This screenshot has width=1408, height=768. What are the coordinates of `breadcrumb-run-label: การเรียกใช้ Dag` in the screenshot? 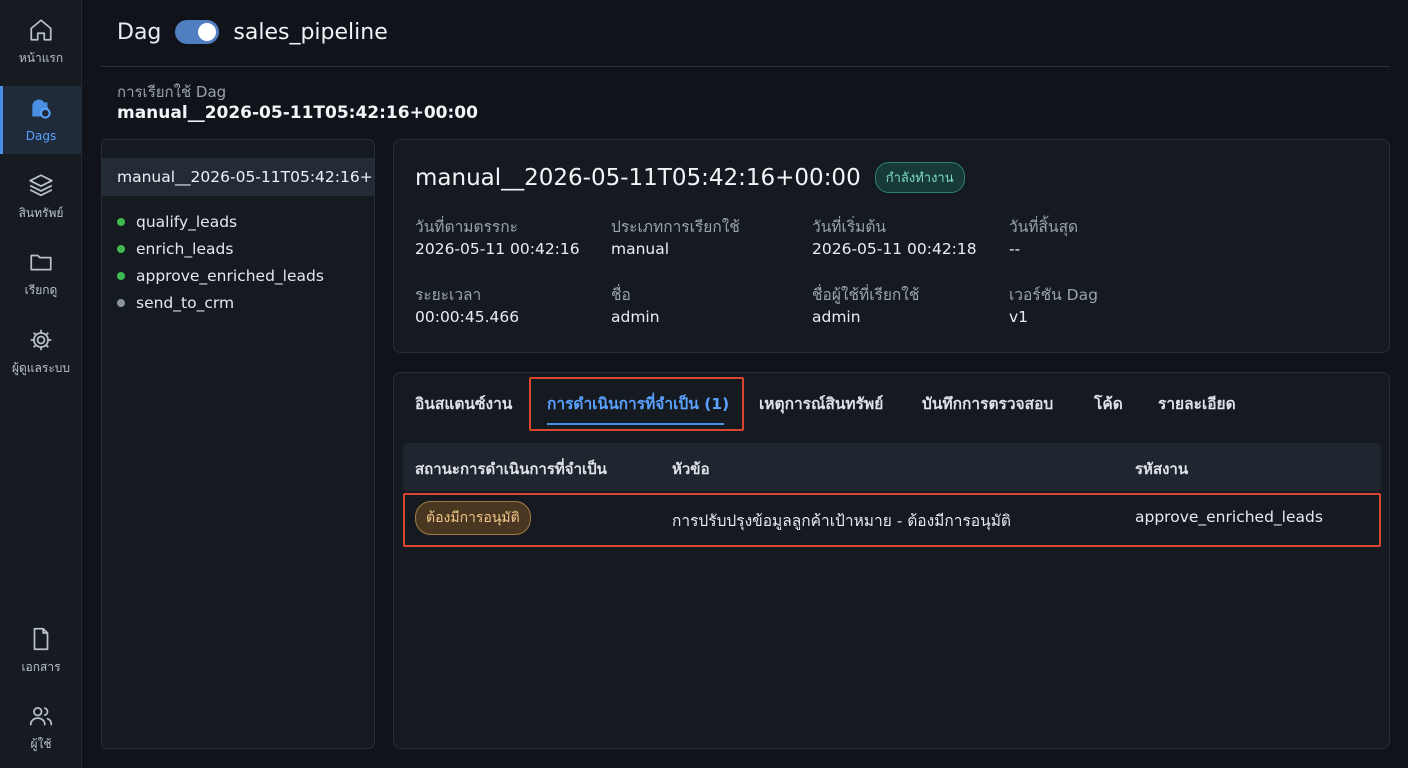 It's located at (172, 92).